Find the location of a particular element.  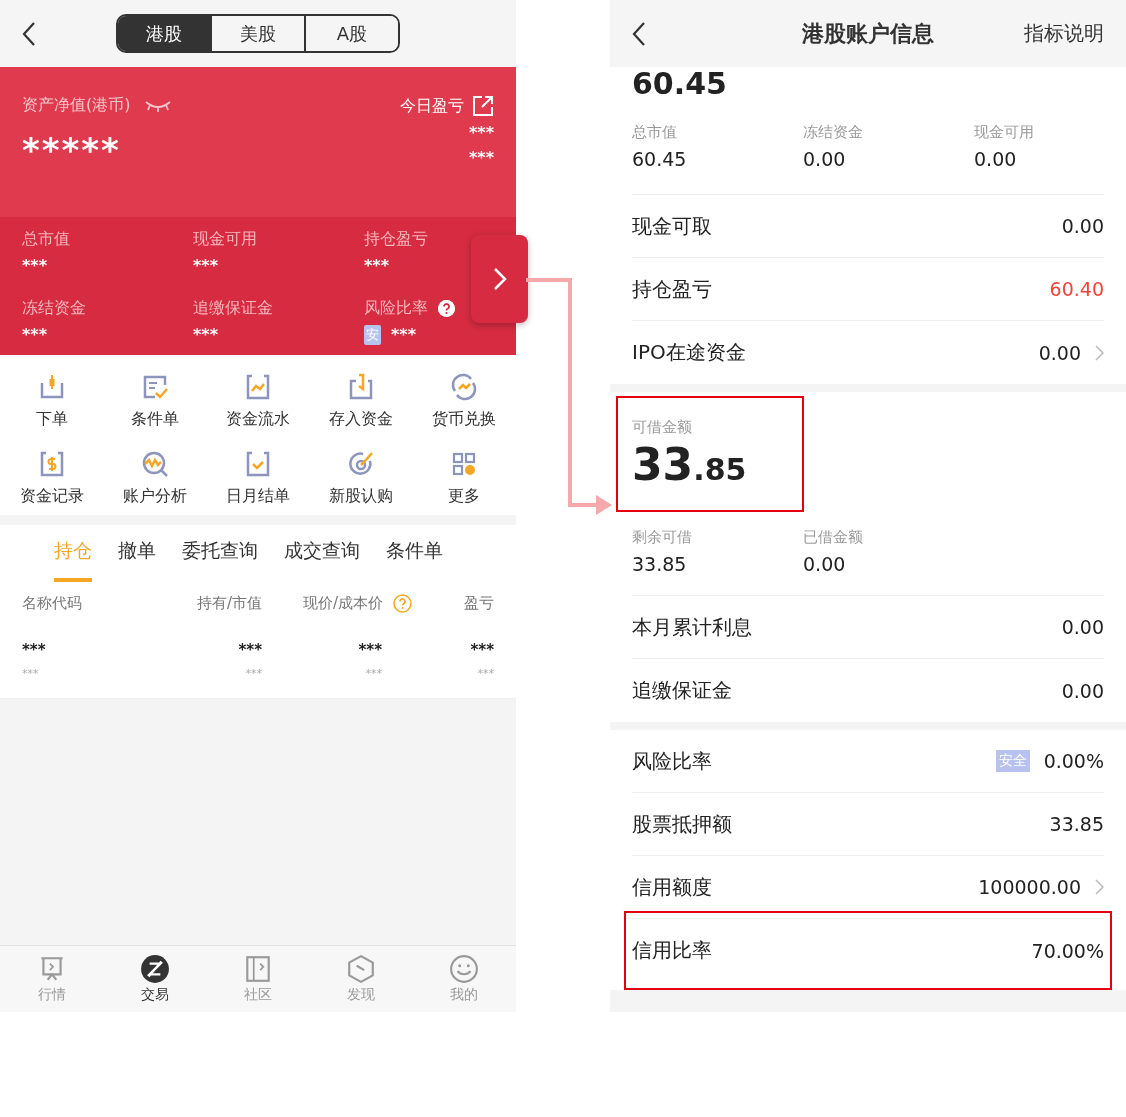

row-label: 追缴保证金 is located at coordinates (682, 690).